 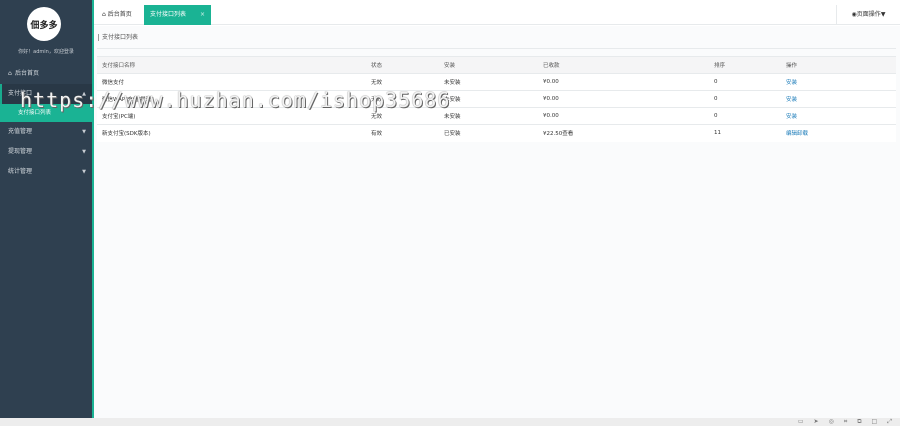 I want to click on table-row: 新支付宝(SDK版本) 有效 已安装 ¥22.50查看 11 编辑卸载, so click(x=496, y=133).